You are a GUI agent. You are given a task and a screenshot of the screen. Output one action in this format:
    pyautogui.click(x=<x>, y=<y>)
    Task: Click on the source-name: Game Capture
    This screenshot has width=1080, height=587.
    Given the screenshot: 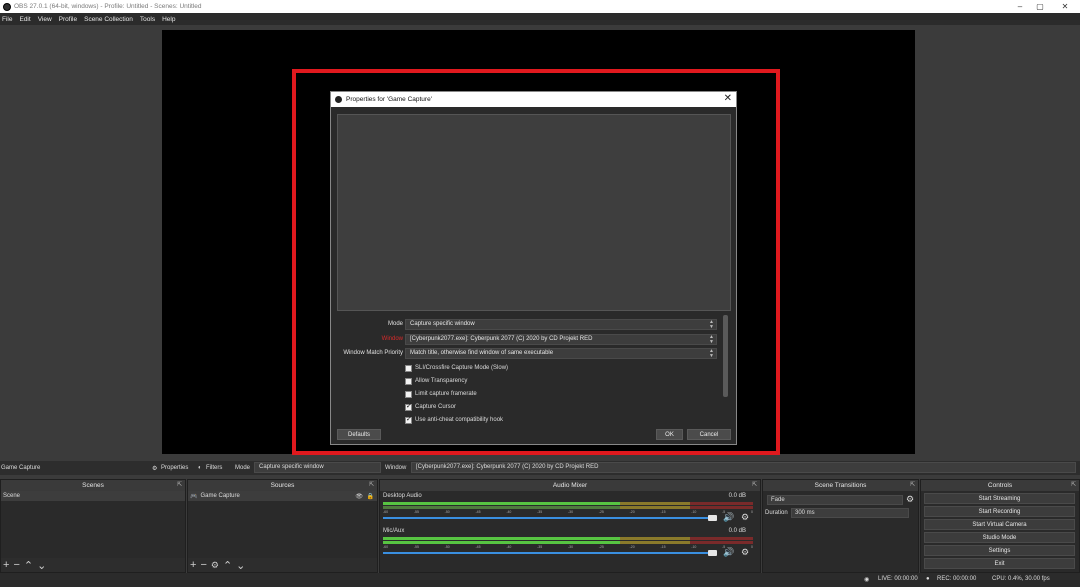 What is the action you would take?
    pyautogui.click(x=220, y=496)
    